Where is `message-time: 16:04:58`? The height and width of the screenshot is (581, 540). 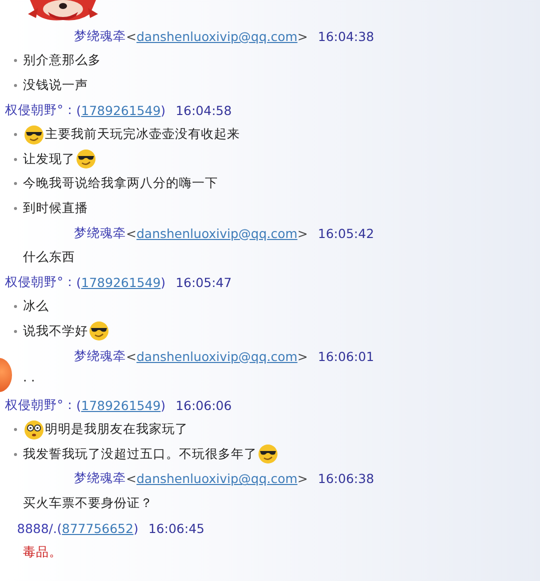 message-time: 16:04:58 is located at coordinates (204, 110).